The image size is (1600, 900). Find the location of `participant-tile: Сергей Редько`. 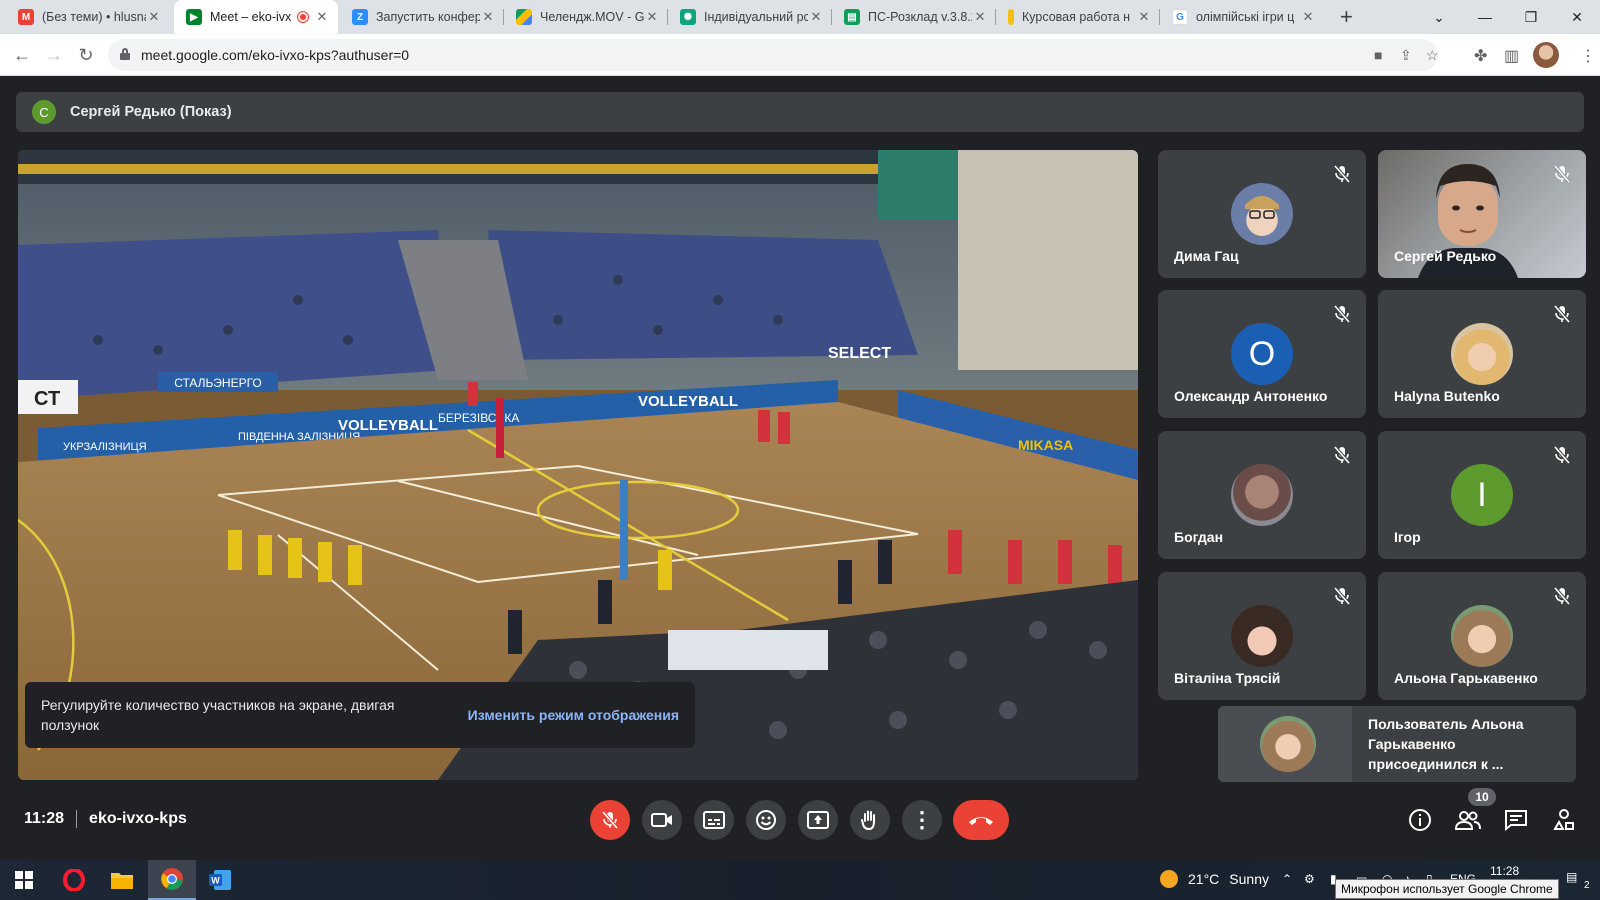

participant-tile: Сергей Редько is located at coordinates (1482, 214).